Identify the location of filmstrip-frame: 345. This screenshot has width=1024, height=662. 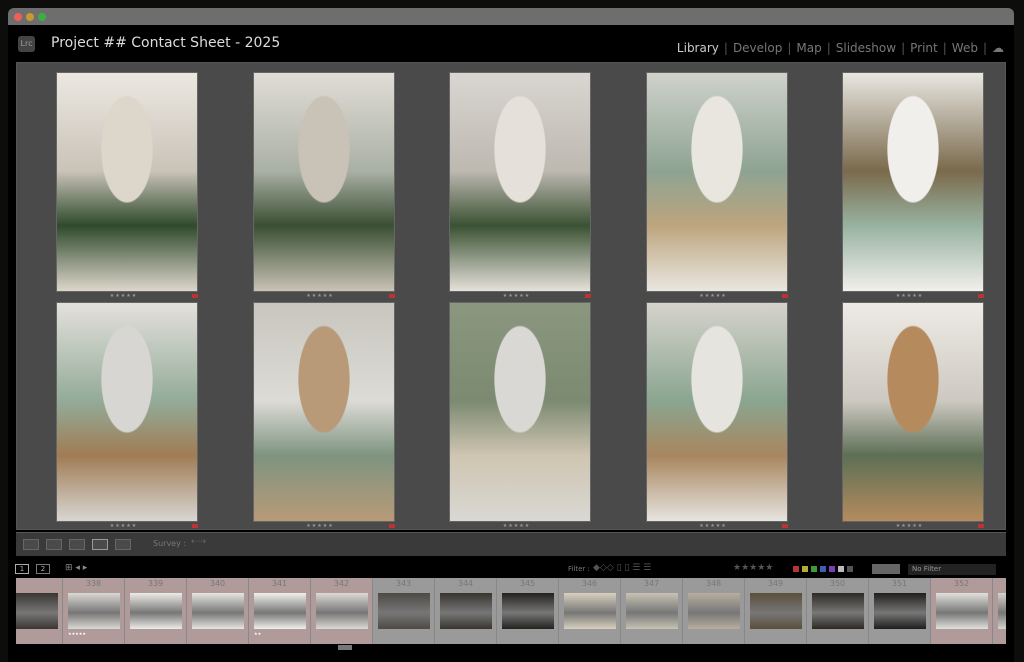
(528, 611).